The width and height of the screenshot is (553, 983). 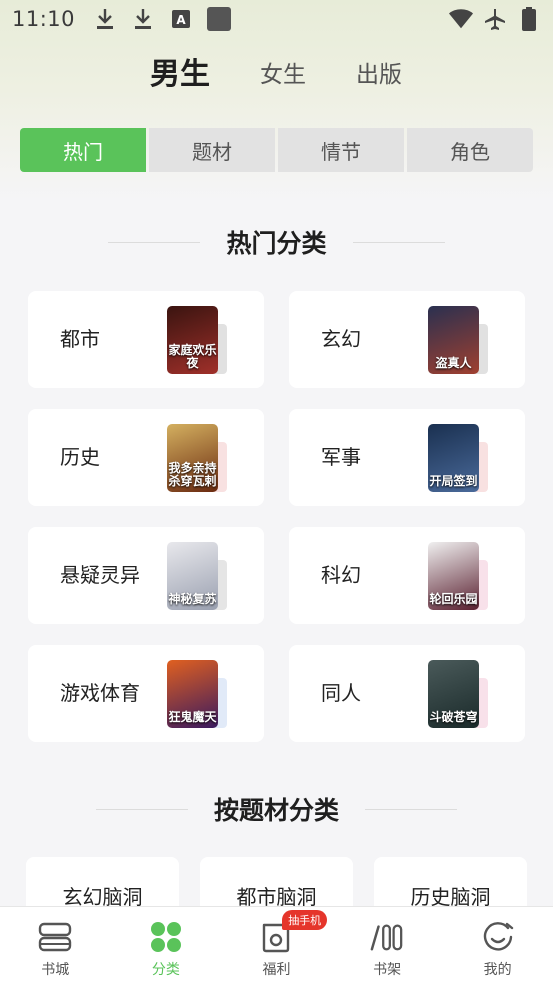 What do you see at coordinates (192, 599) in the screenshot?
I see `cover-title: 神秘复苏` at bounding box center [192, 599].